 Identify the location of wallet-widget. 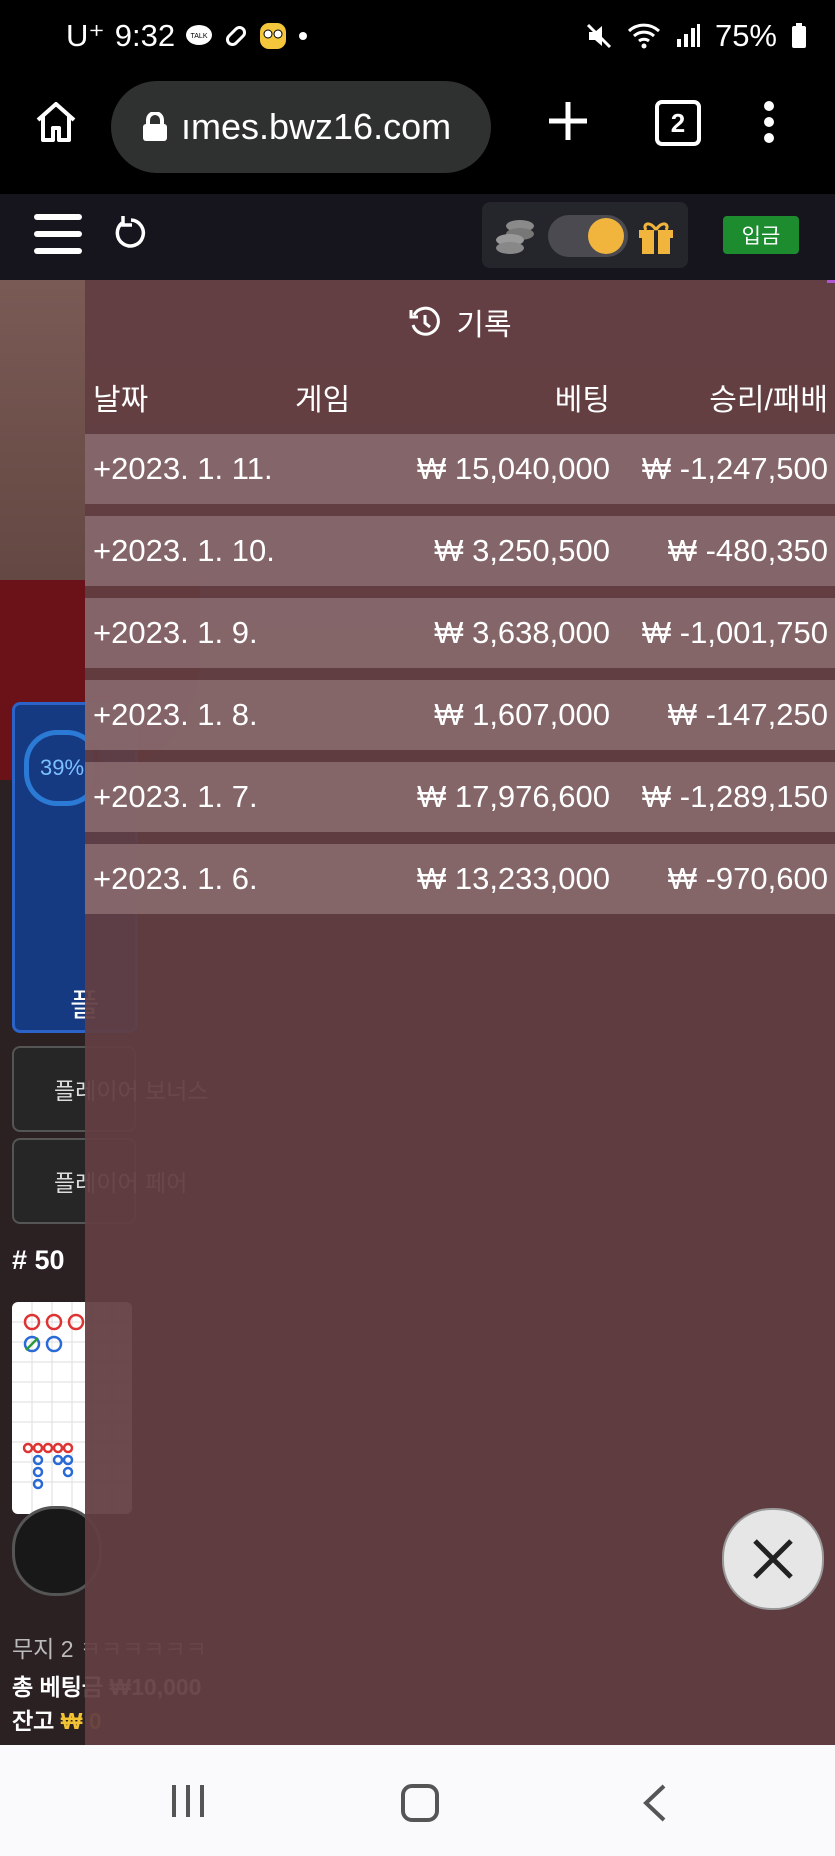
(585, 235).